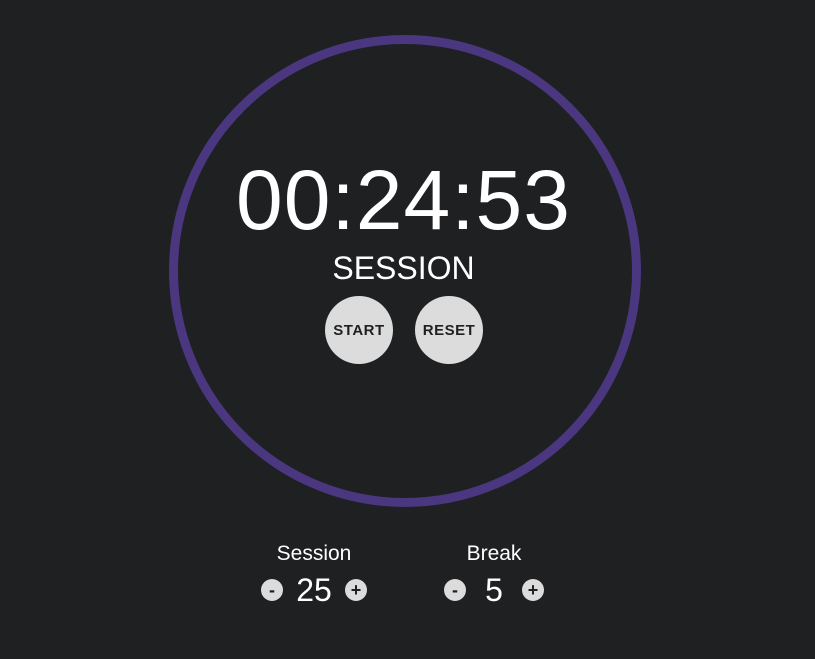  I want to click on session-label: Session, so click(314, 553).